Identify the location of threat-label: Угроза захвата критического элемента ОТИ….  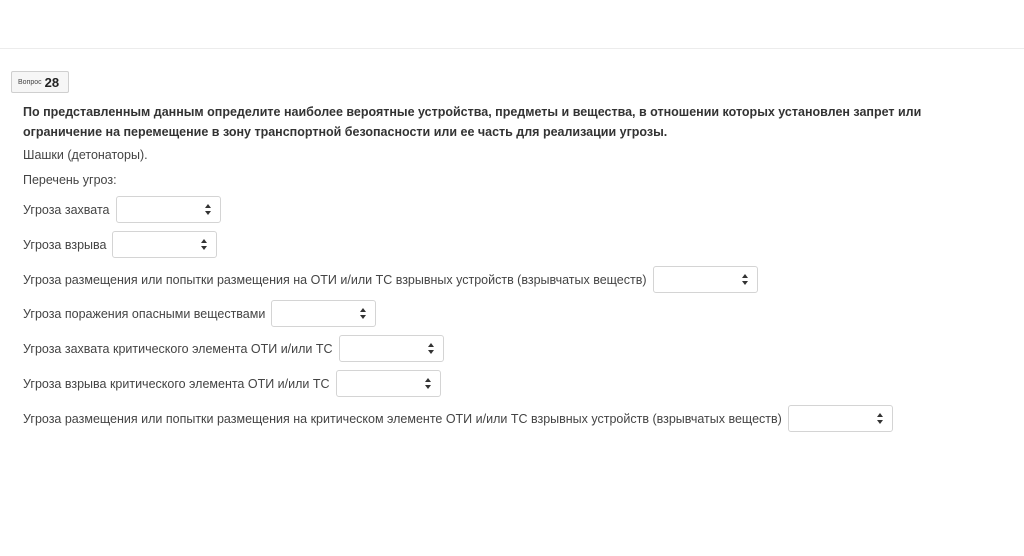
(178, 348).